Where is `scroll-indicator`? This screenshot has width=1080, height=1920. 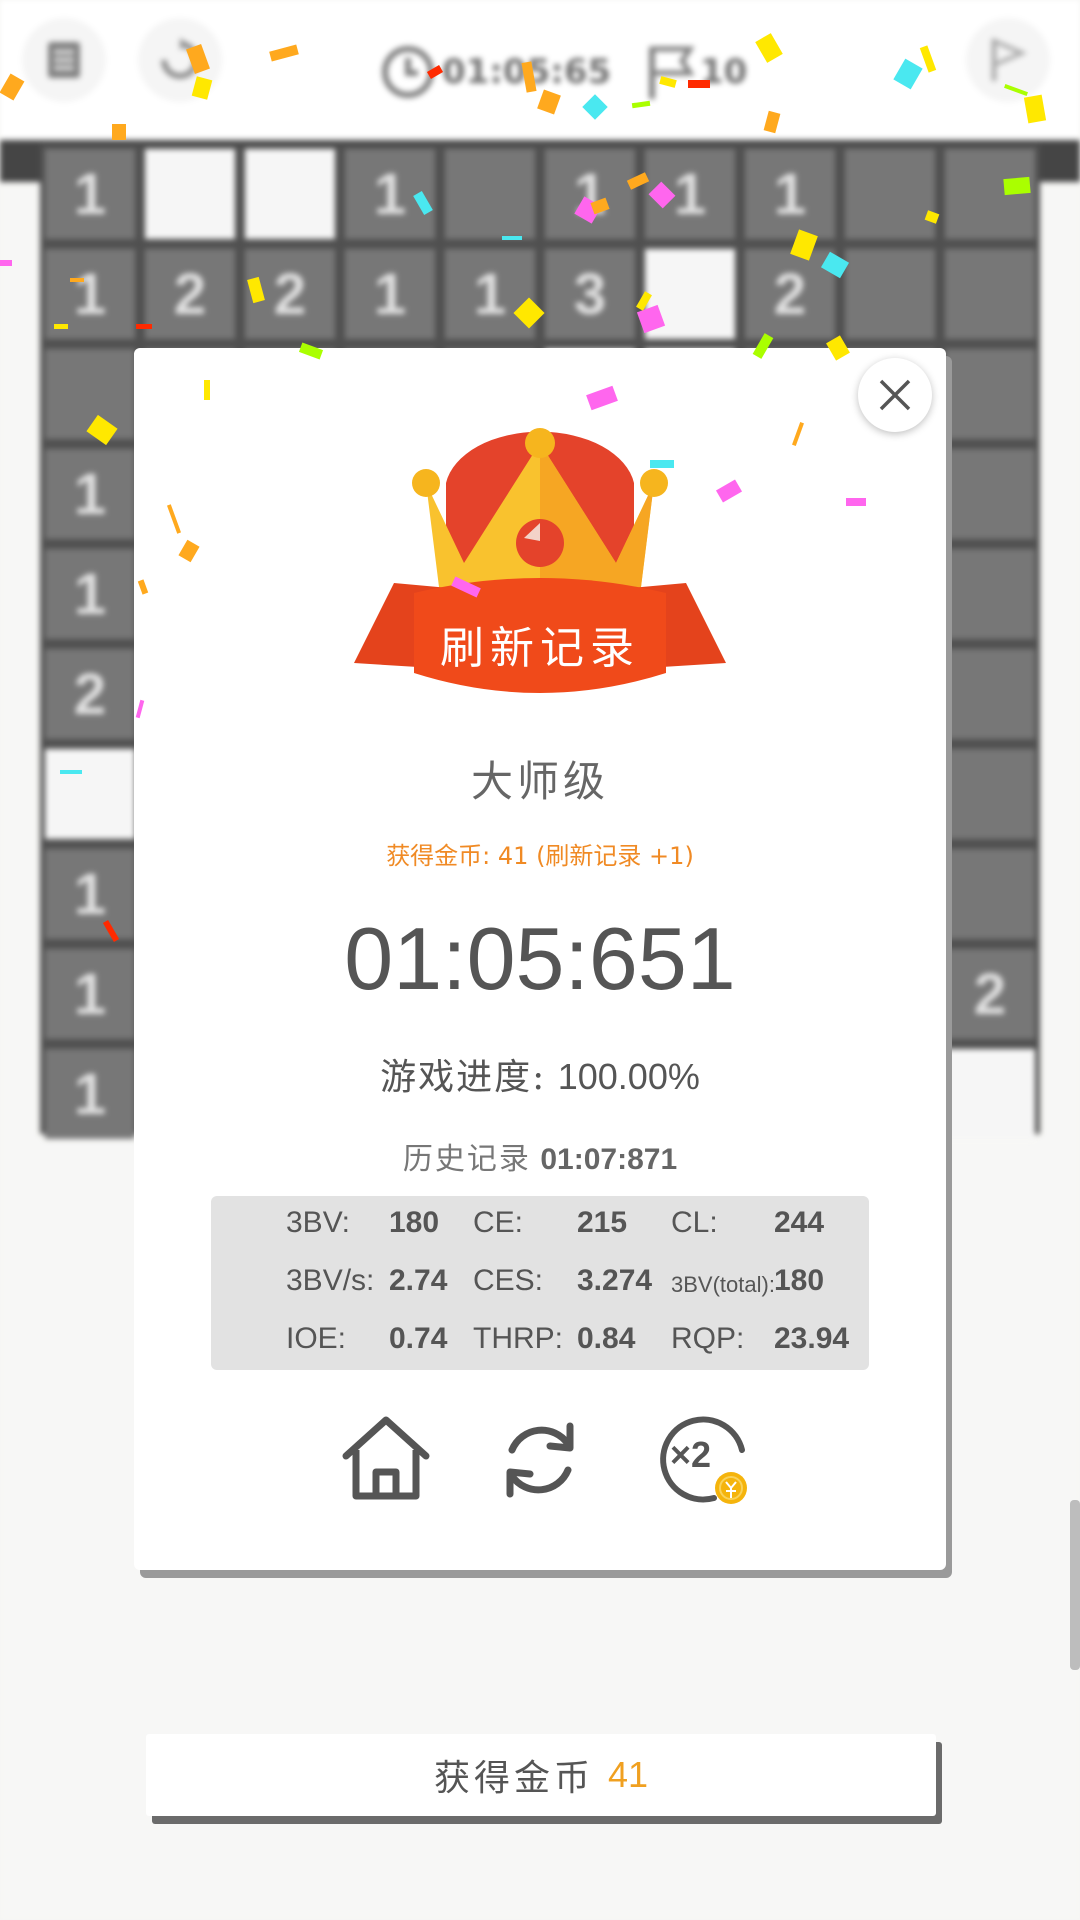
scroll-indicator is located at coordinates (1075, 1585).